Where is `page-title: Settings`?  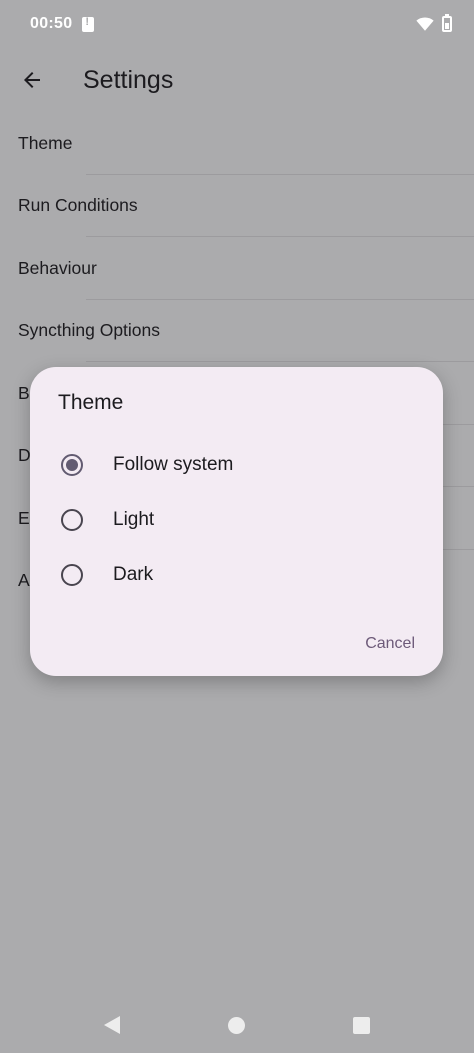
page-title: Settings is located at coordinates (128, 79).